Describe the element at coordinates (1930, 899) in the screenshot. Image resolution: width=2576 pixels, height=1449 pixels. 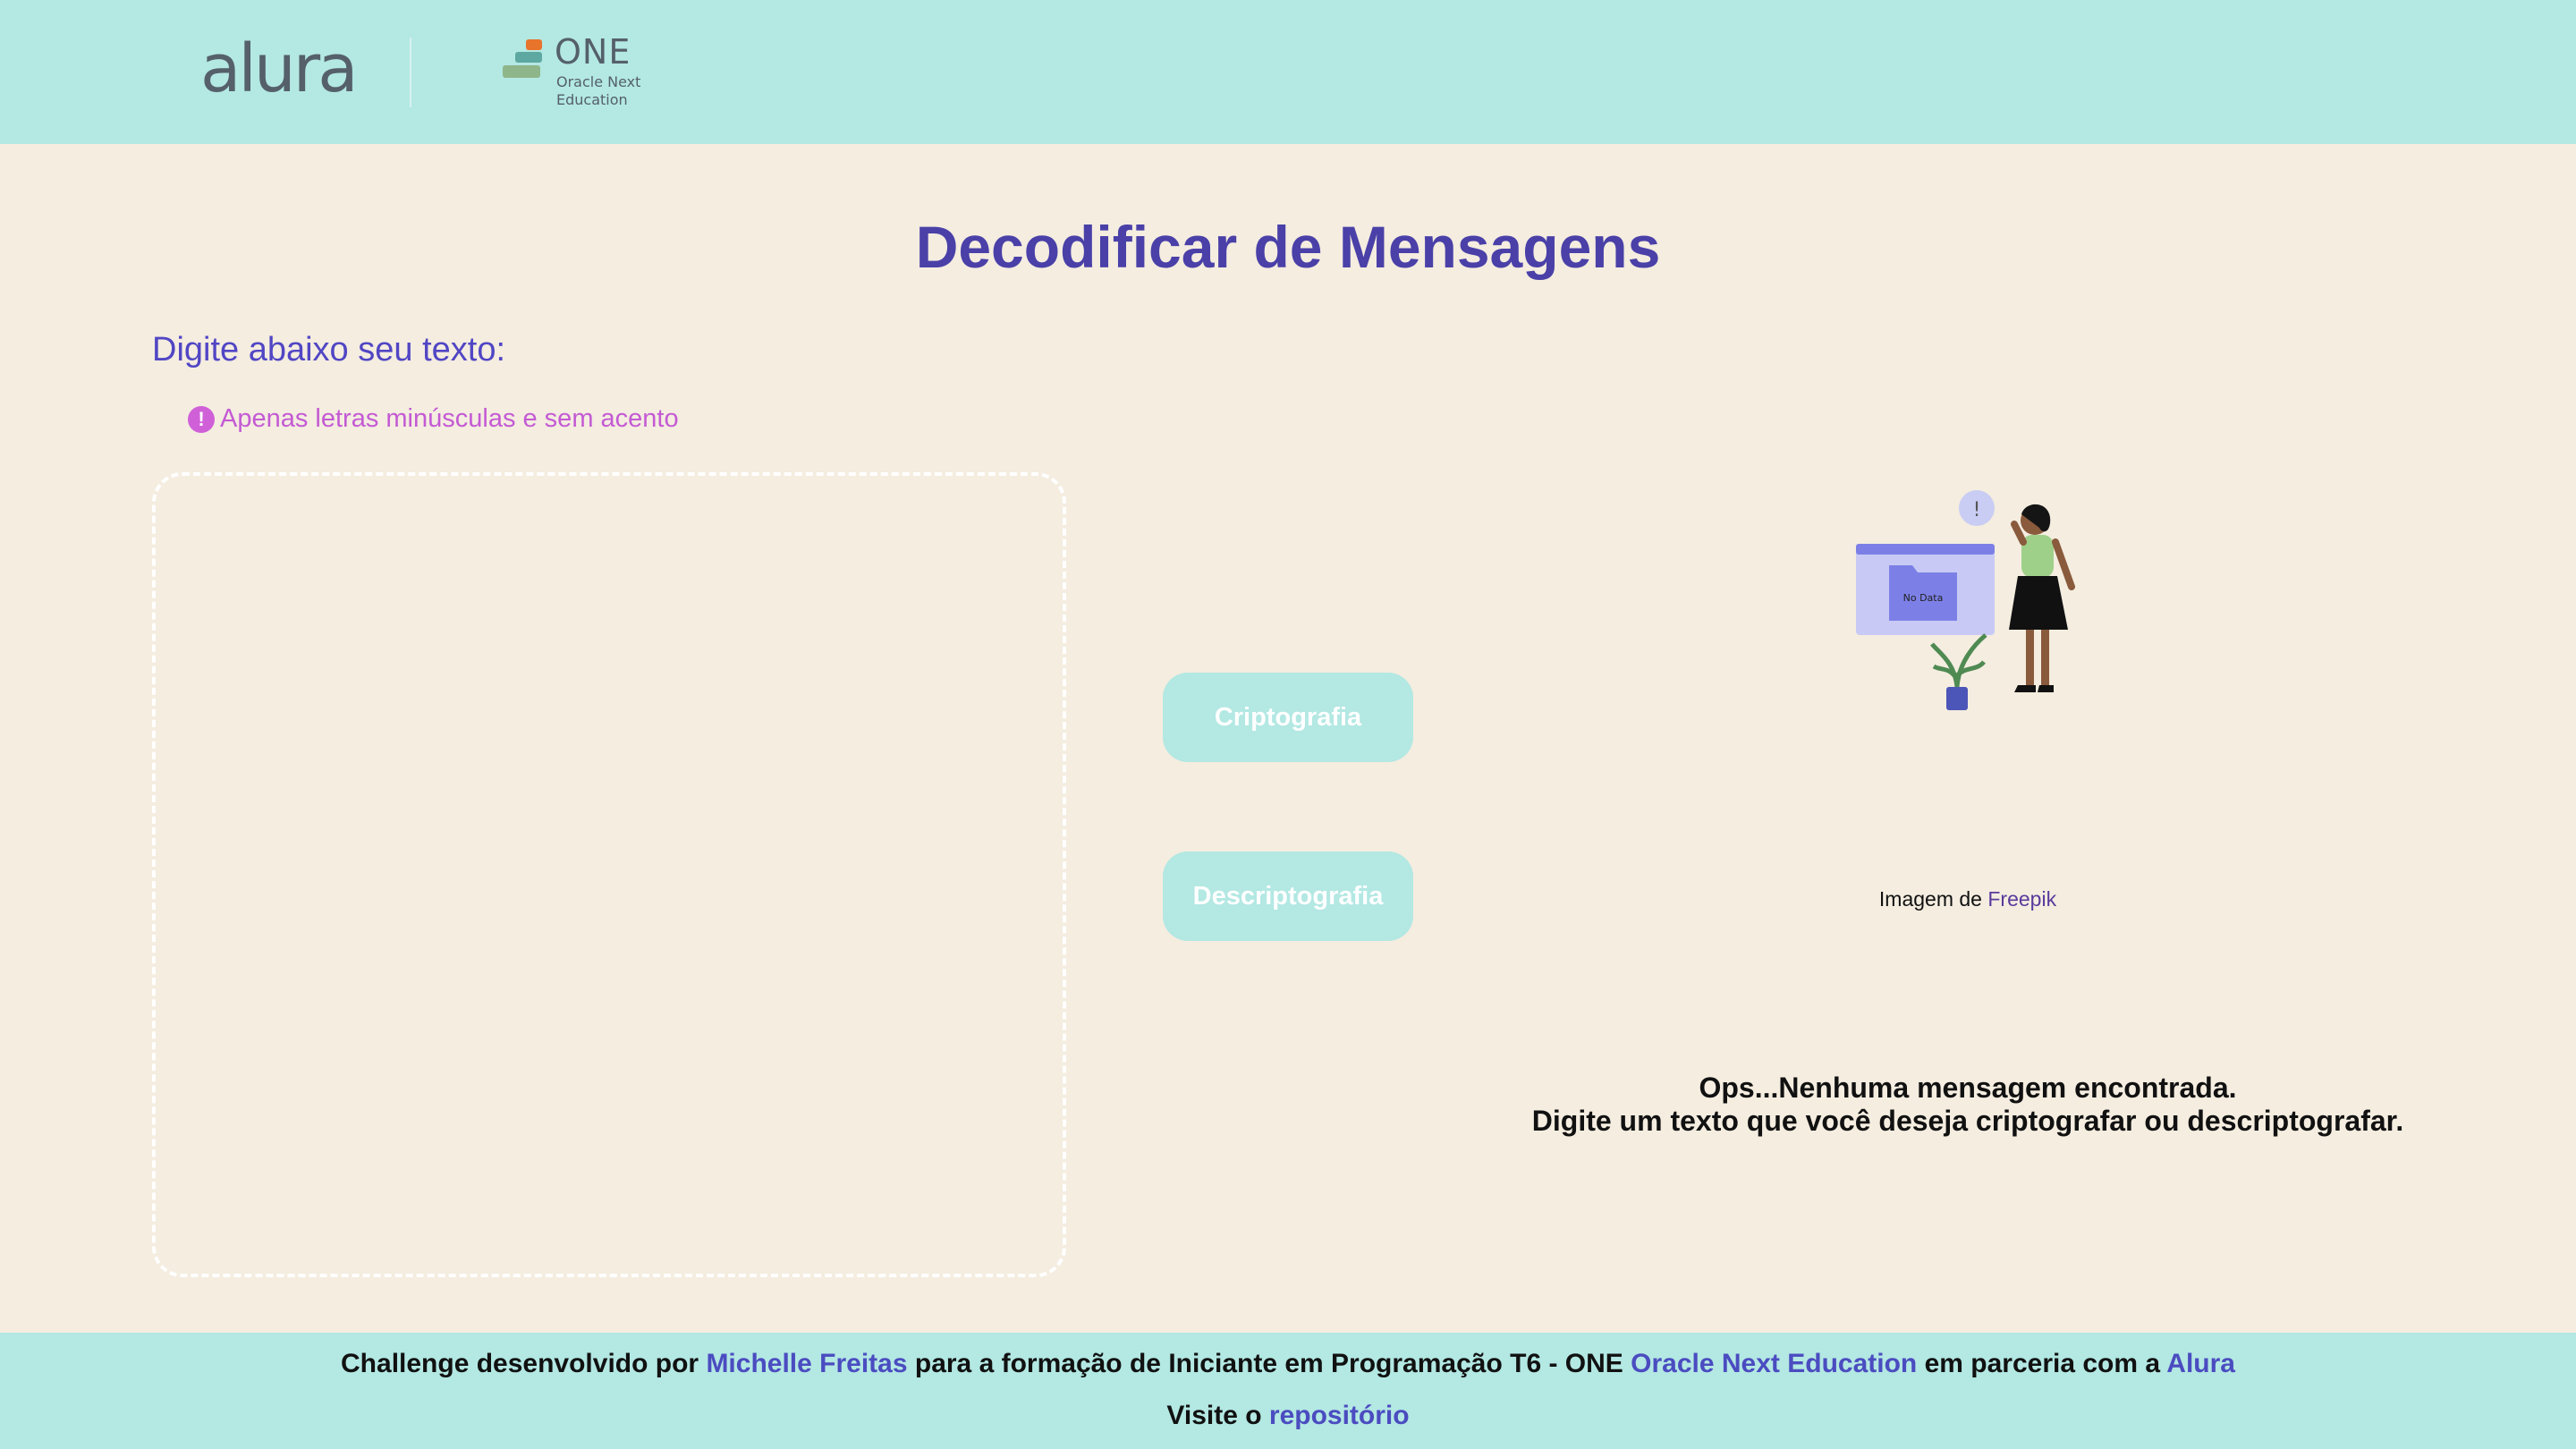
I see `credit-prefix: Imagem de` at that location.